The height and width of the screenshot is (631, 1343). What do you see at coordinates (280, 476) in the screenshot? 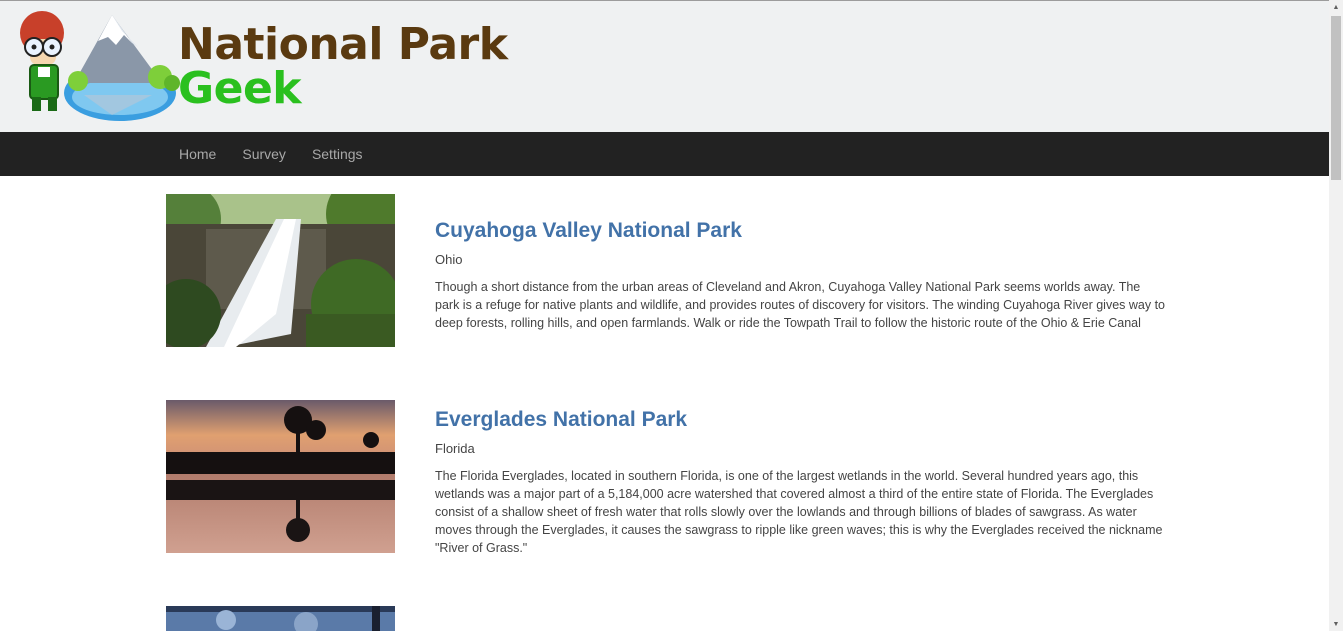
I see `park-image-everglades` at bounding box center [280, 476].